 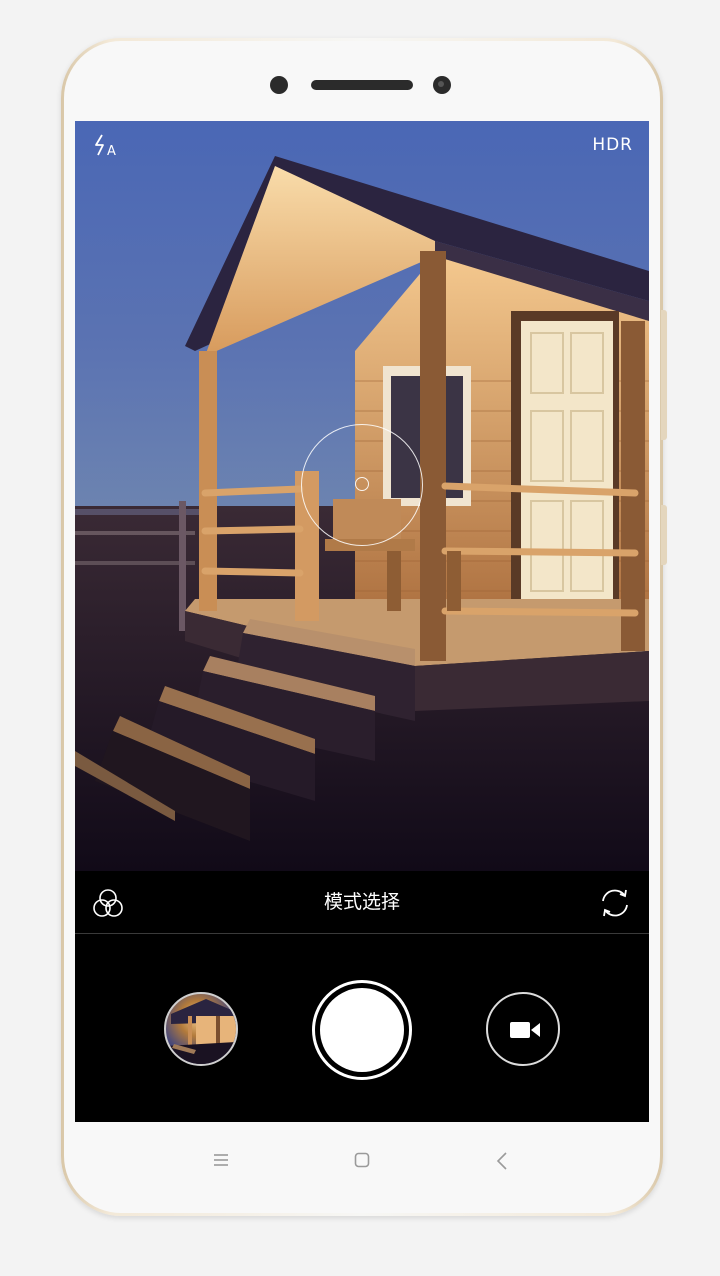 I want to click on video-camera-icon, so click(x=525, y=1030).